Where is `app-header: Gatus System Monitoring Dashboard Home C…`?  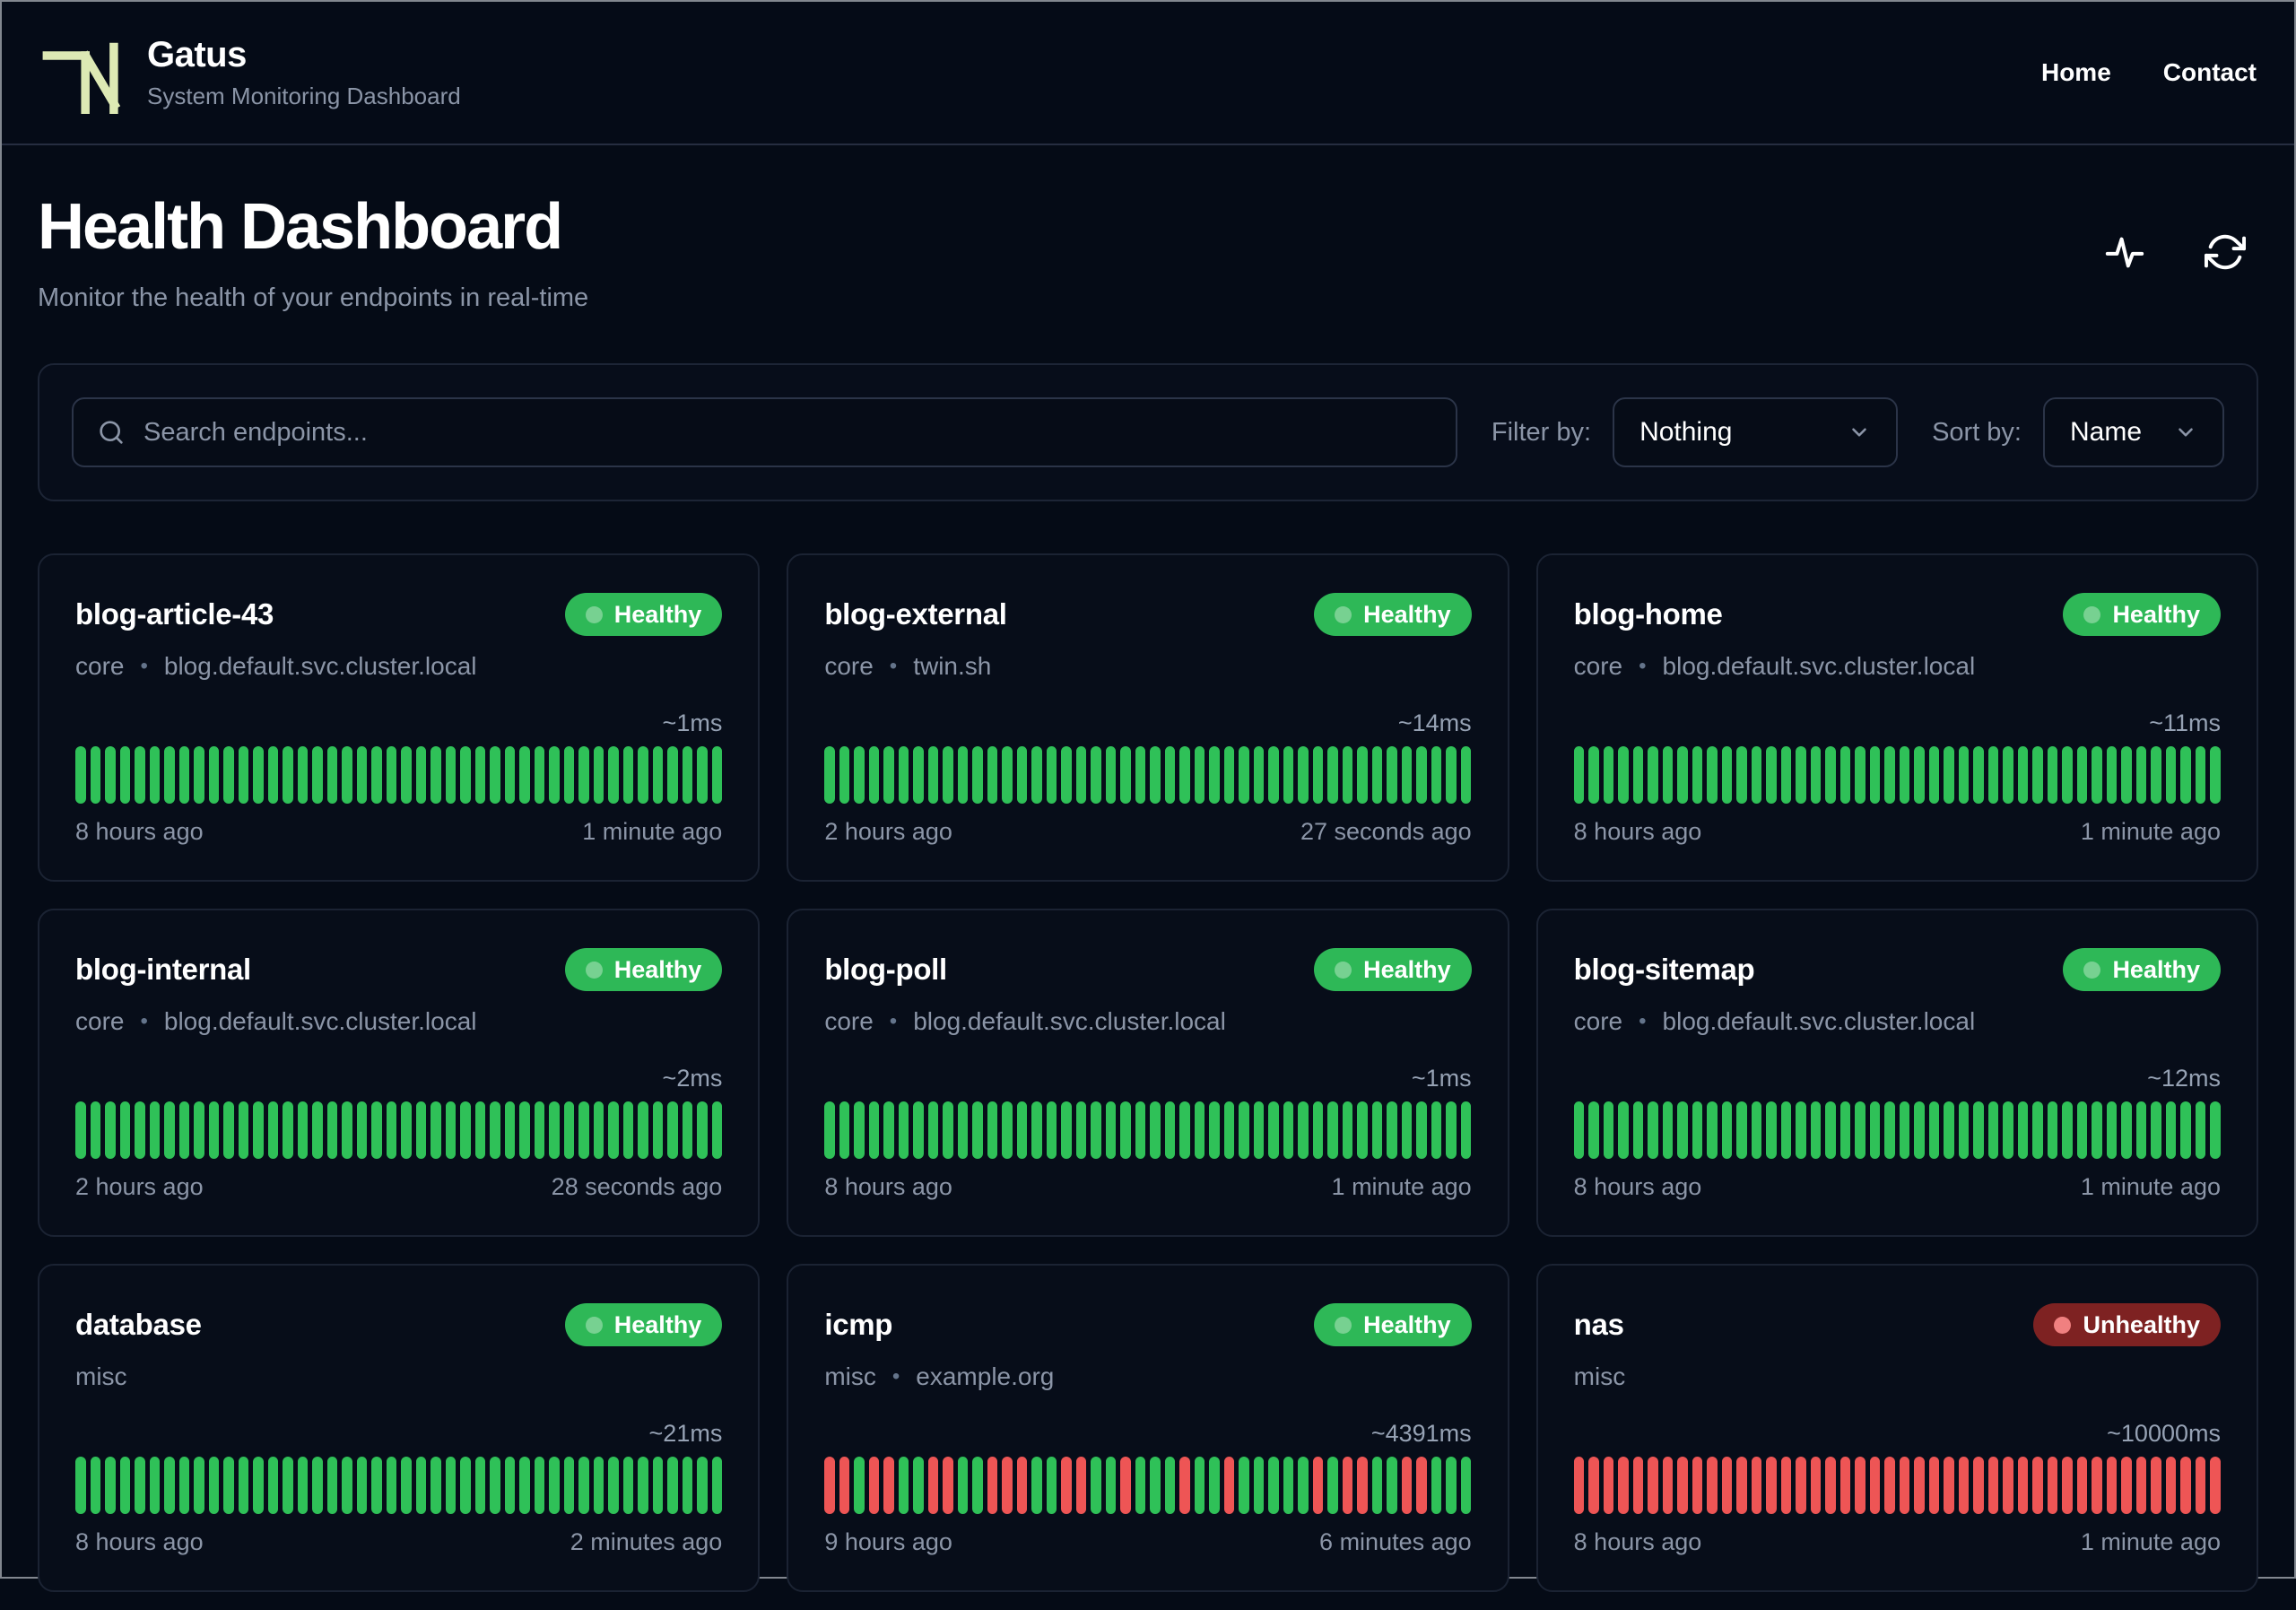 app-header: Gatus System Monitoring Dashboard Home C… is located at coordinates (1148, 73).